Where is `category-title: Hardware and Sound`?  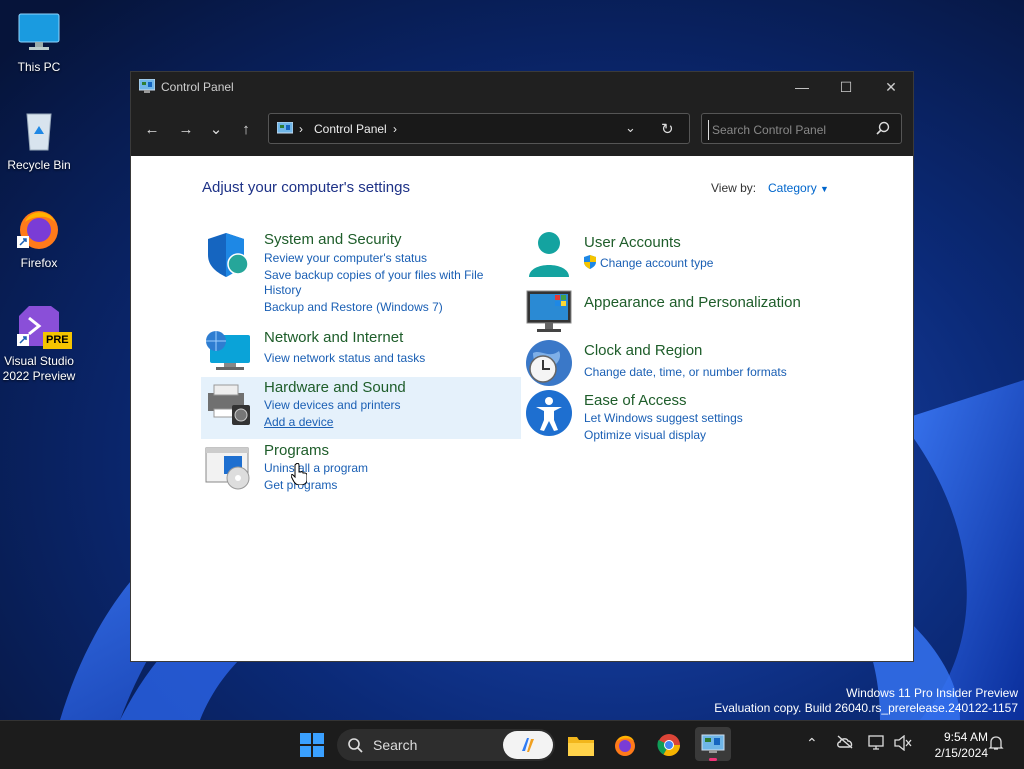 category-title: Hardware and Sound is located at coordinates (335, 387).